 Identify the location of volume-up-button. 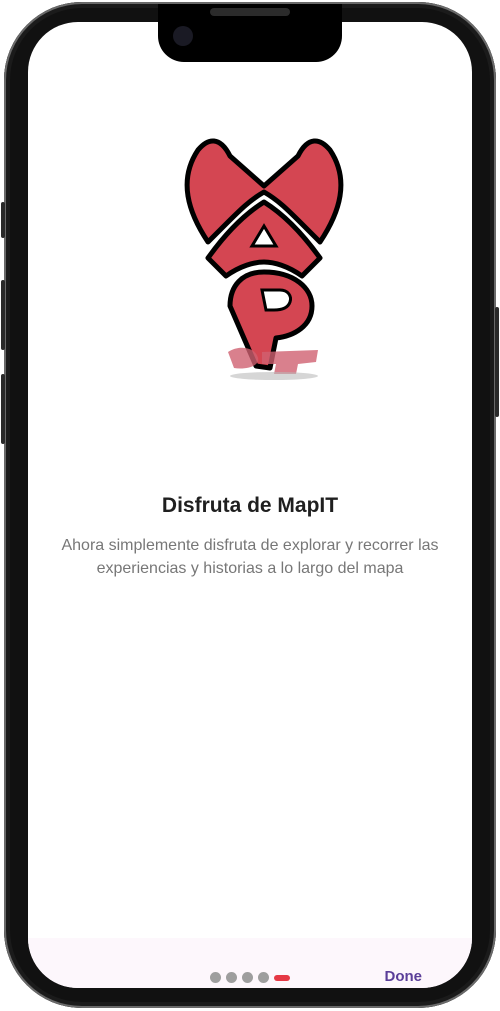
(3, 315).